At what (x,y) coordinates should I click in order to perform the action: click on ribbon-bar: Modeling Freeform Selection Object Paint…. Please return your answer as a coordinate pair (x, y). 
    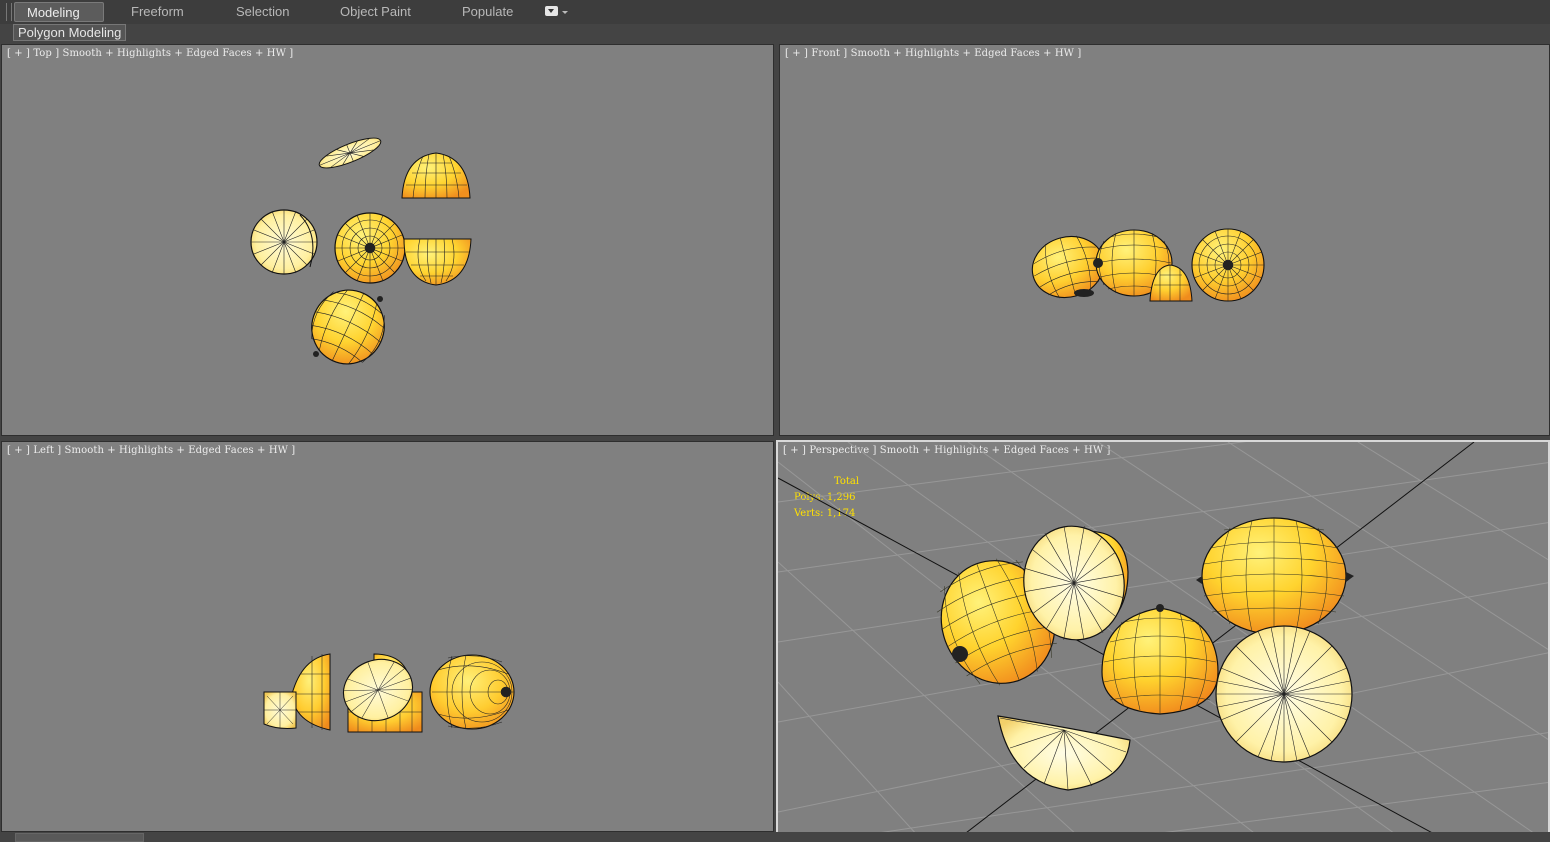
    Looking at the image, I should click on (775, 12).